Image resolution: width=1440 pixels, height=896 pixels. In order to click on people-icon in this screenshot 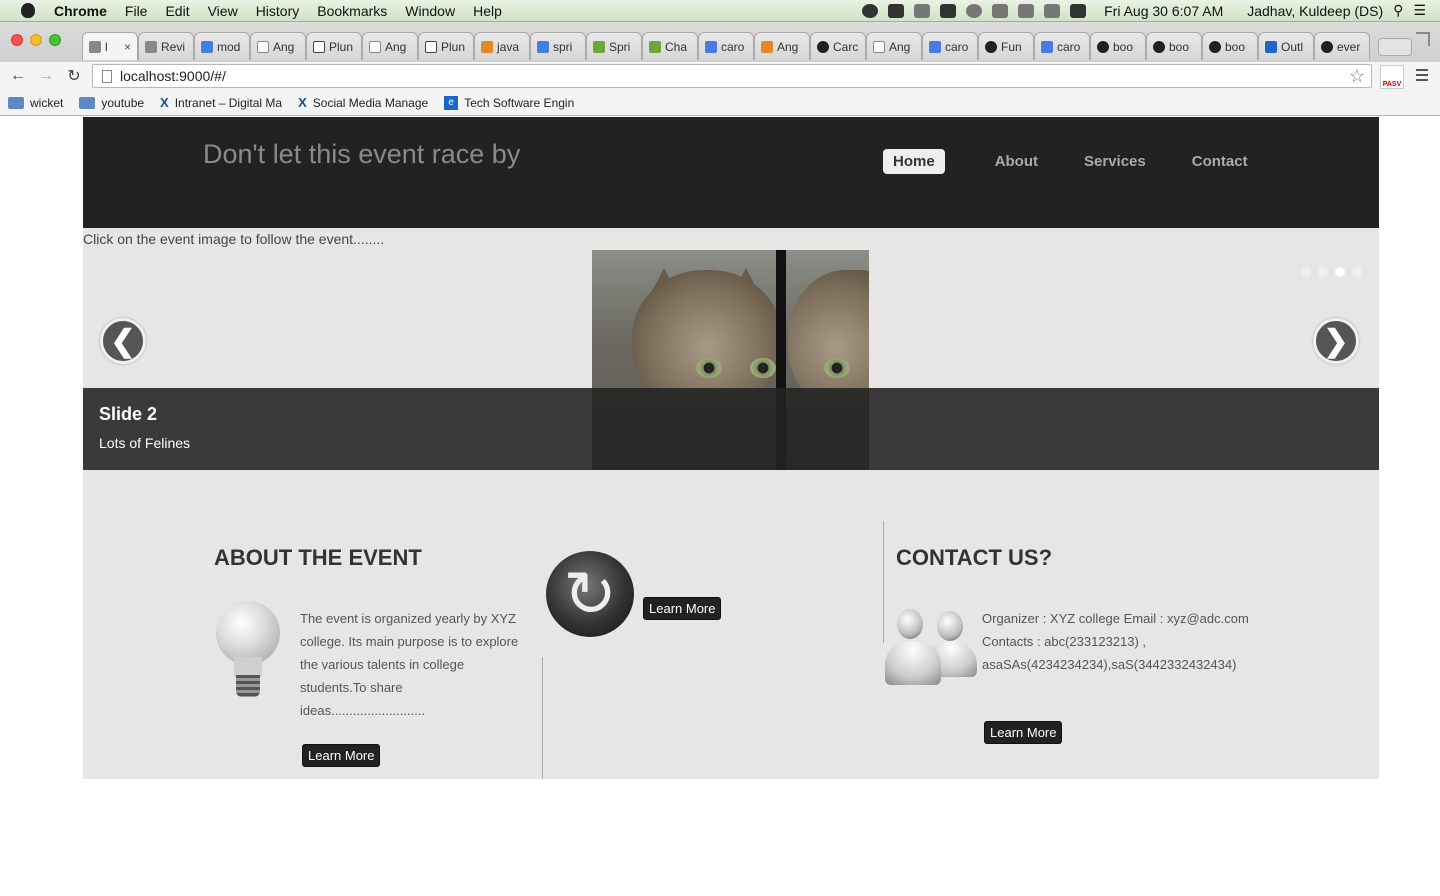, I will do `click(931, 646)`.